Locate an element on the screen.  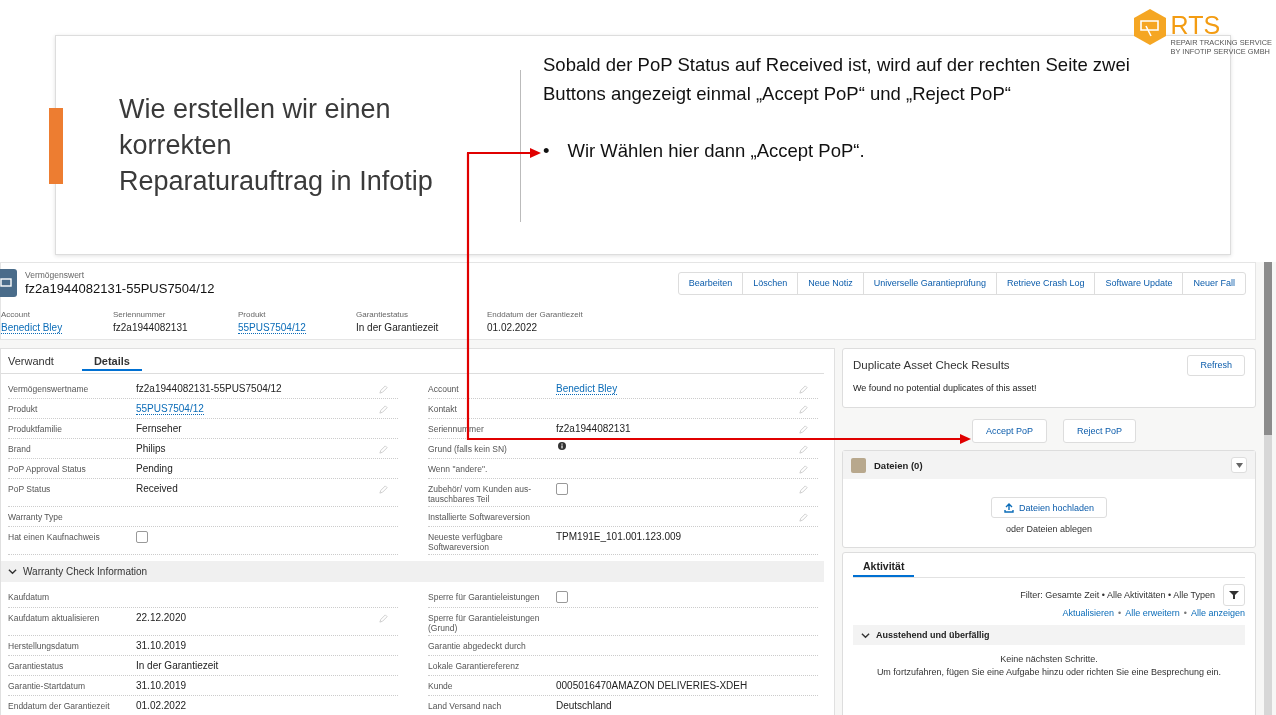
field-value: 22.12.2020 is located at coordinates (161, 617).